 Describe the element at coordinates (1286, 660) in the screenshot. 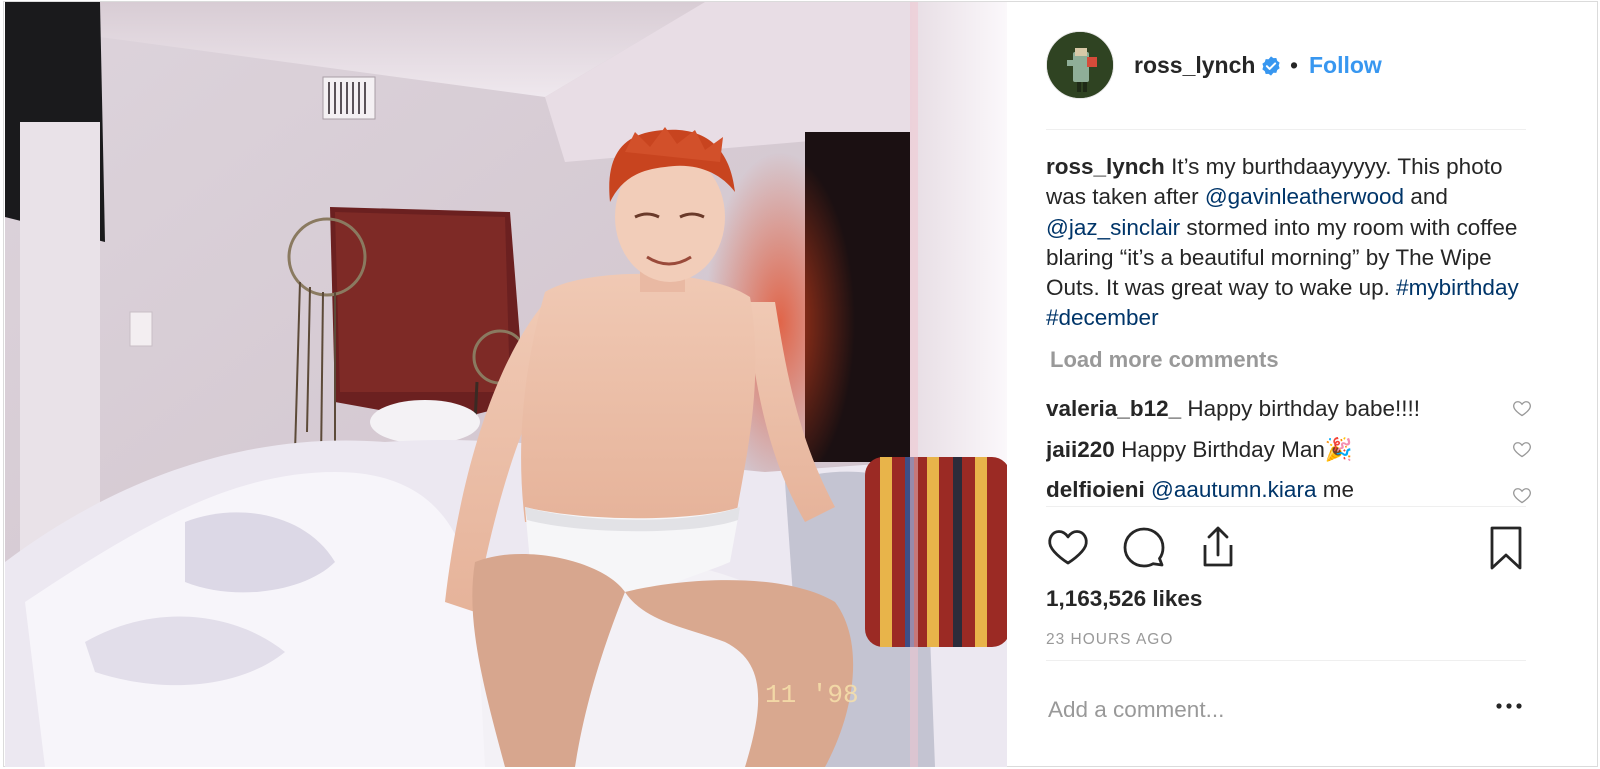

I see `input-divider` at that location.